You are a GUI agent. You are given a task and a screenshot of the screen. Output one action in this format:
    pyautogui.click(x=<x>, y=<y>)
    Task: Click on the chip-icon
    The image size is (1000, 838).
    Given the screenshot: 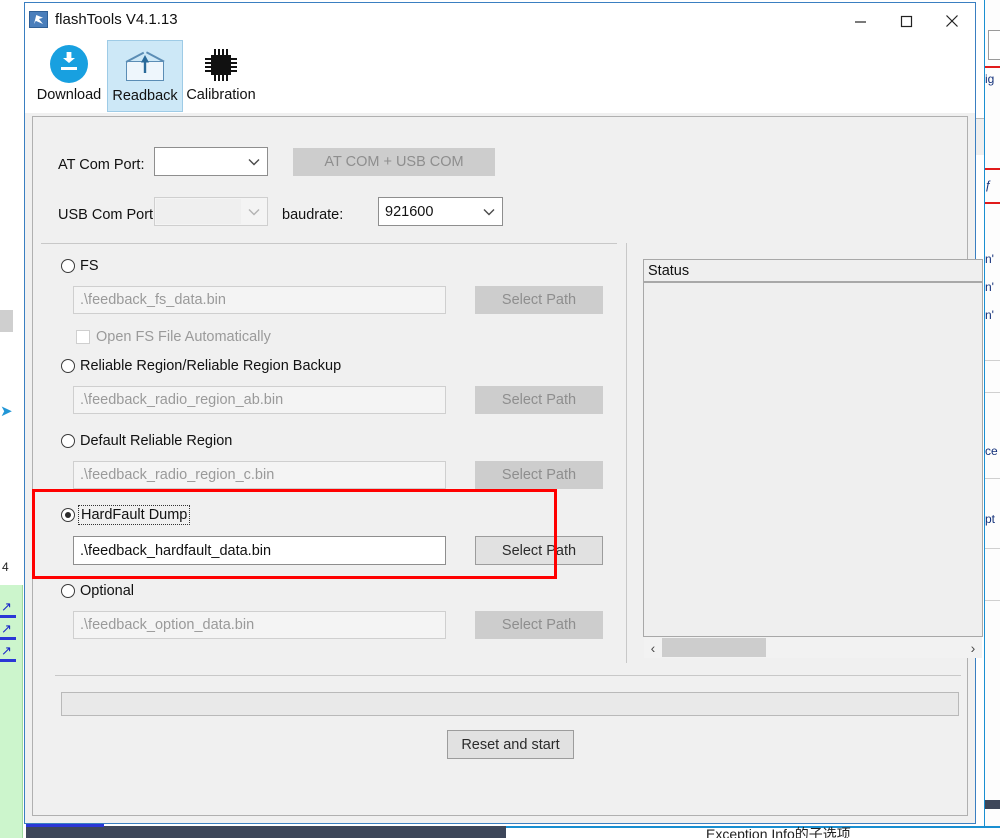 What is the action you would take?
    pyautogui.click(x=221, y=65)
    